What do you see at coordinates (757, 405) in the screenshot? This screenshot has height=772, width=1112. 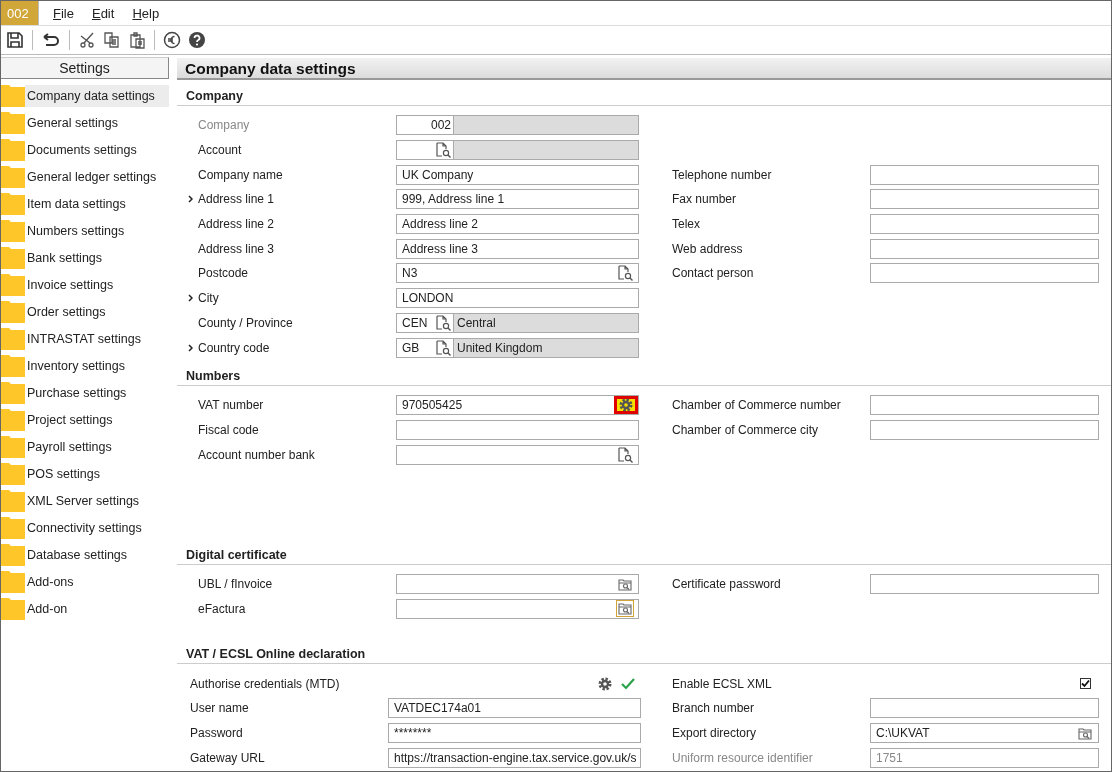 I see `field-label: Chamber of Commerce number` at bounding box center [757, 405].